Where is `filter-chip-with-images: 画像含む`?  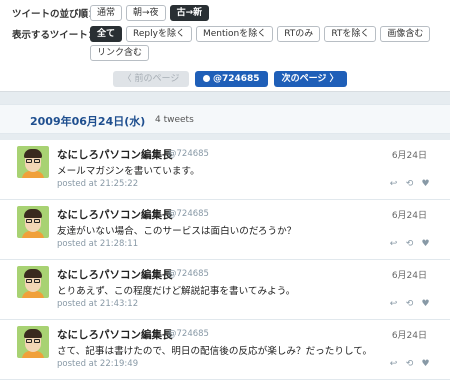
filter-chip-with-images: 画像含む is located at coordinates (405, 34).